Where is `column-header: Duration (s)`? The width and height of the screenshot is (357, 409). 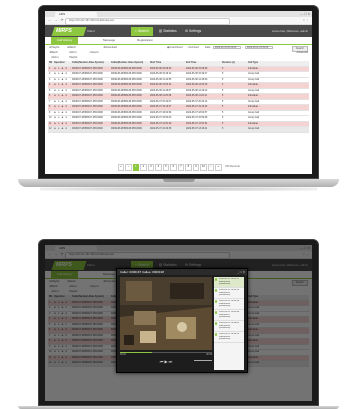 column-header: Duration (s) is located at coordinates (235, 63).